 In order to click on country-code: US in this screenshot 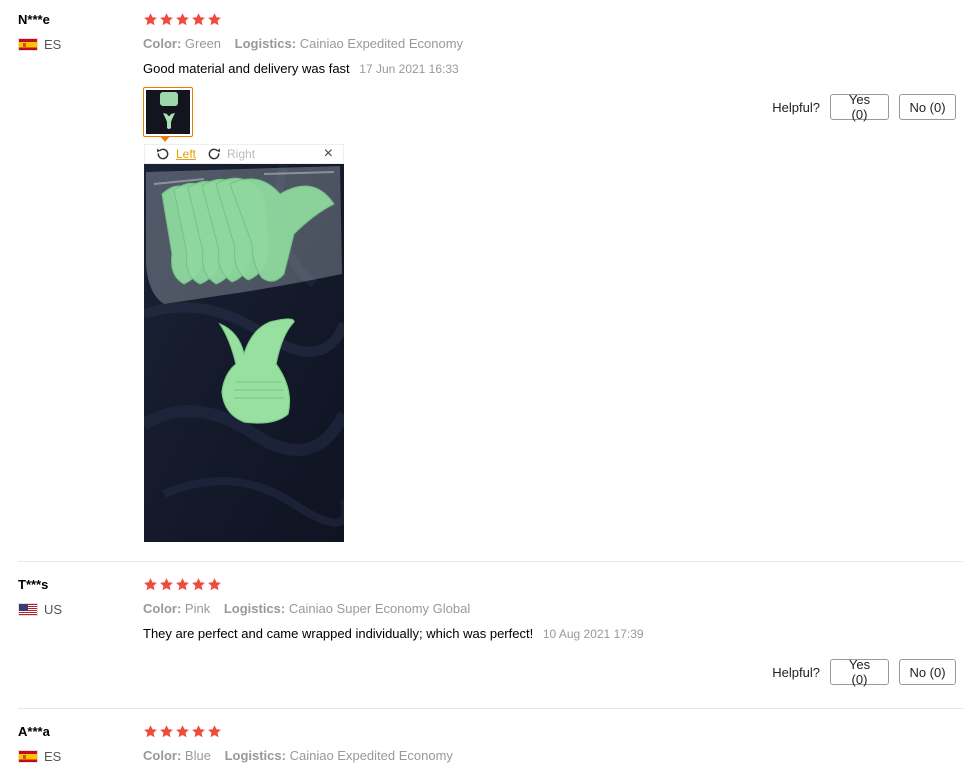, I will do `click(53, 609)`.